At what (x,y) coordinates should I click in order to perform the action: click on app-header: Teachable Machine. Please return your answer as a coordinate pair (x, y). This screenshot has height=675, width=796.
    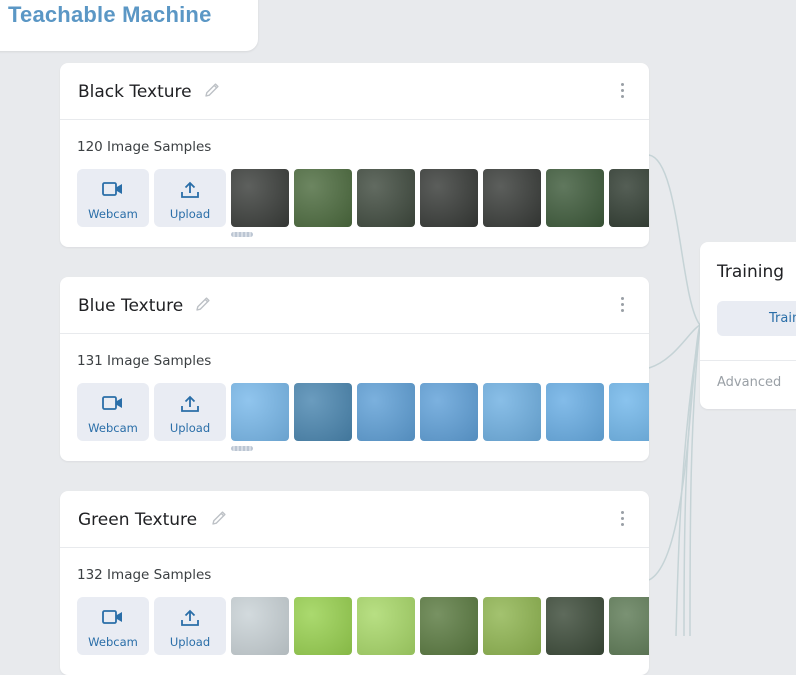
    Looking at the image, I should click on (129, 25).